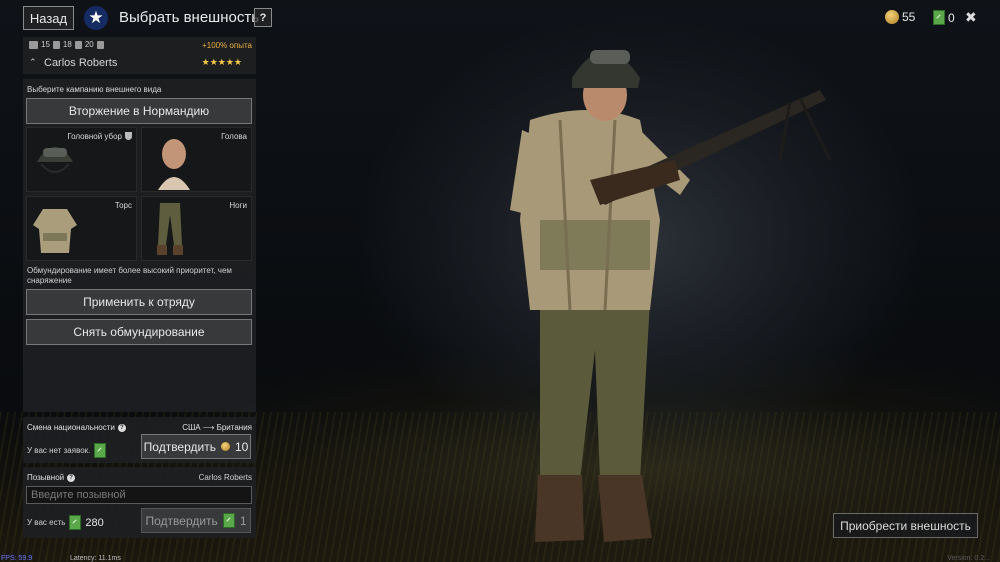 The image size is (1000, 562). I want to click on campaign-label: Выберите кампанию внешнего вида, so click(94, 89).